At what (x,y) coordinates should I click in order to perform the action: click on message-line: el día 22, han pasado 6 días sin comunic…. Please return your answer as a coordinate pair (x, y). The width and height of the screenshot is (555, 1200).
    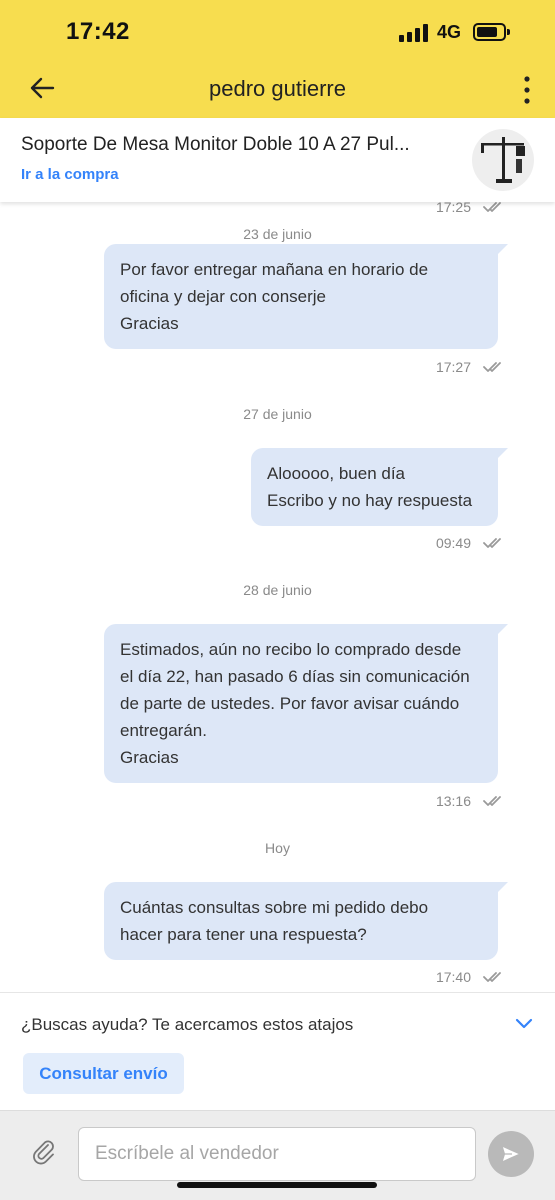
    Looking at the image, I should click on (295, 676).